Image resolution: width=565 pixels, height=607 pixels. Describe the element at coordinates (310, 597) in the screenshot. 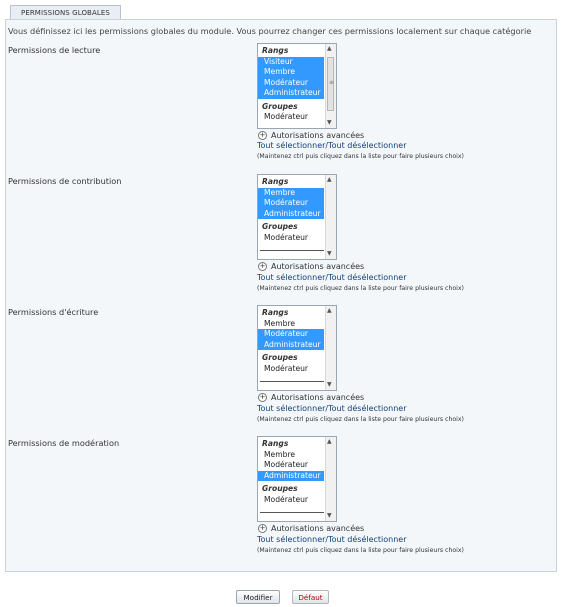

I see `default-button: Défaut` at that location.